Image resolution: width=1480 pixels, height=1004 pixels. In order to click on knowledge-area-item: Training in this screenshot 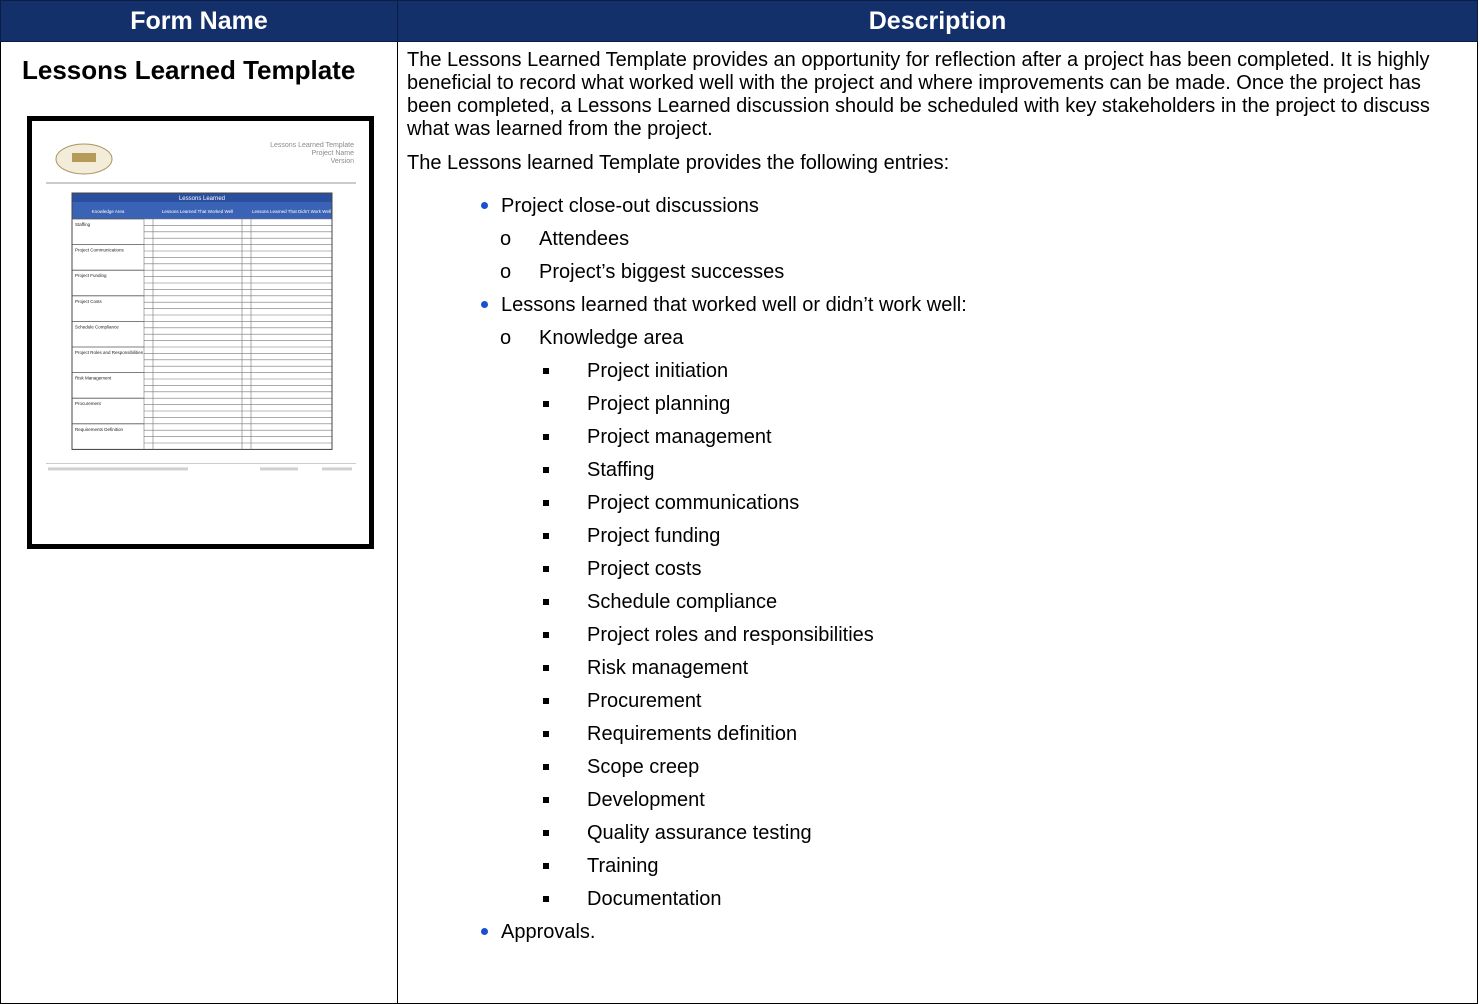, I will do `click(1003, 866)`.